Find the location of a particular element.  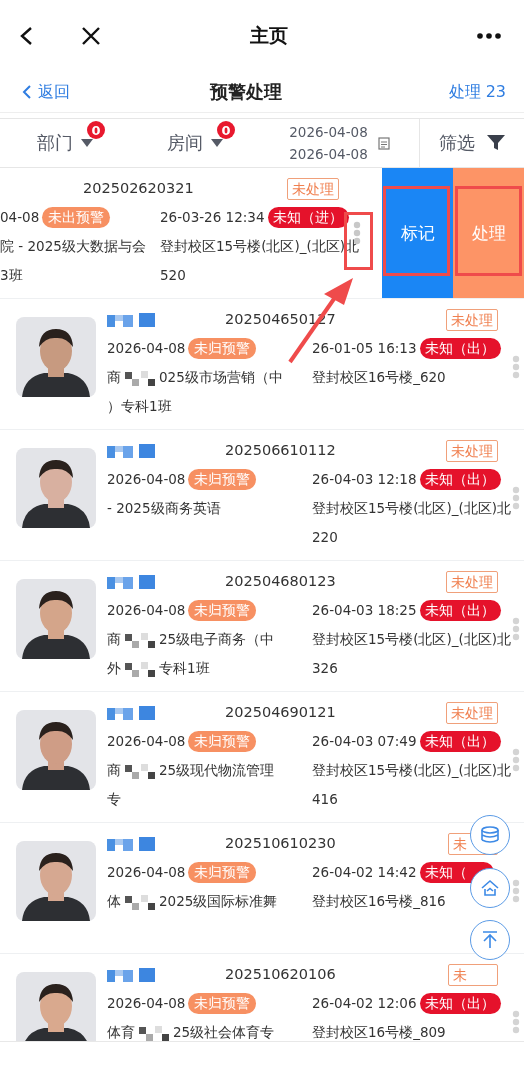

time-text: 26-04-02 12:06 is located at coordinates (364, 1003).